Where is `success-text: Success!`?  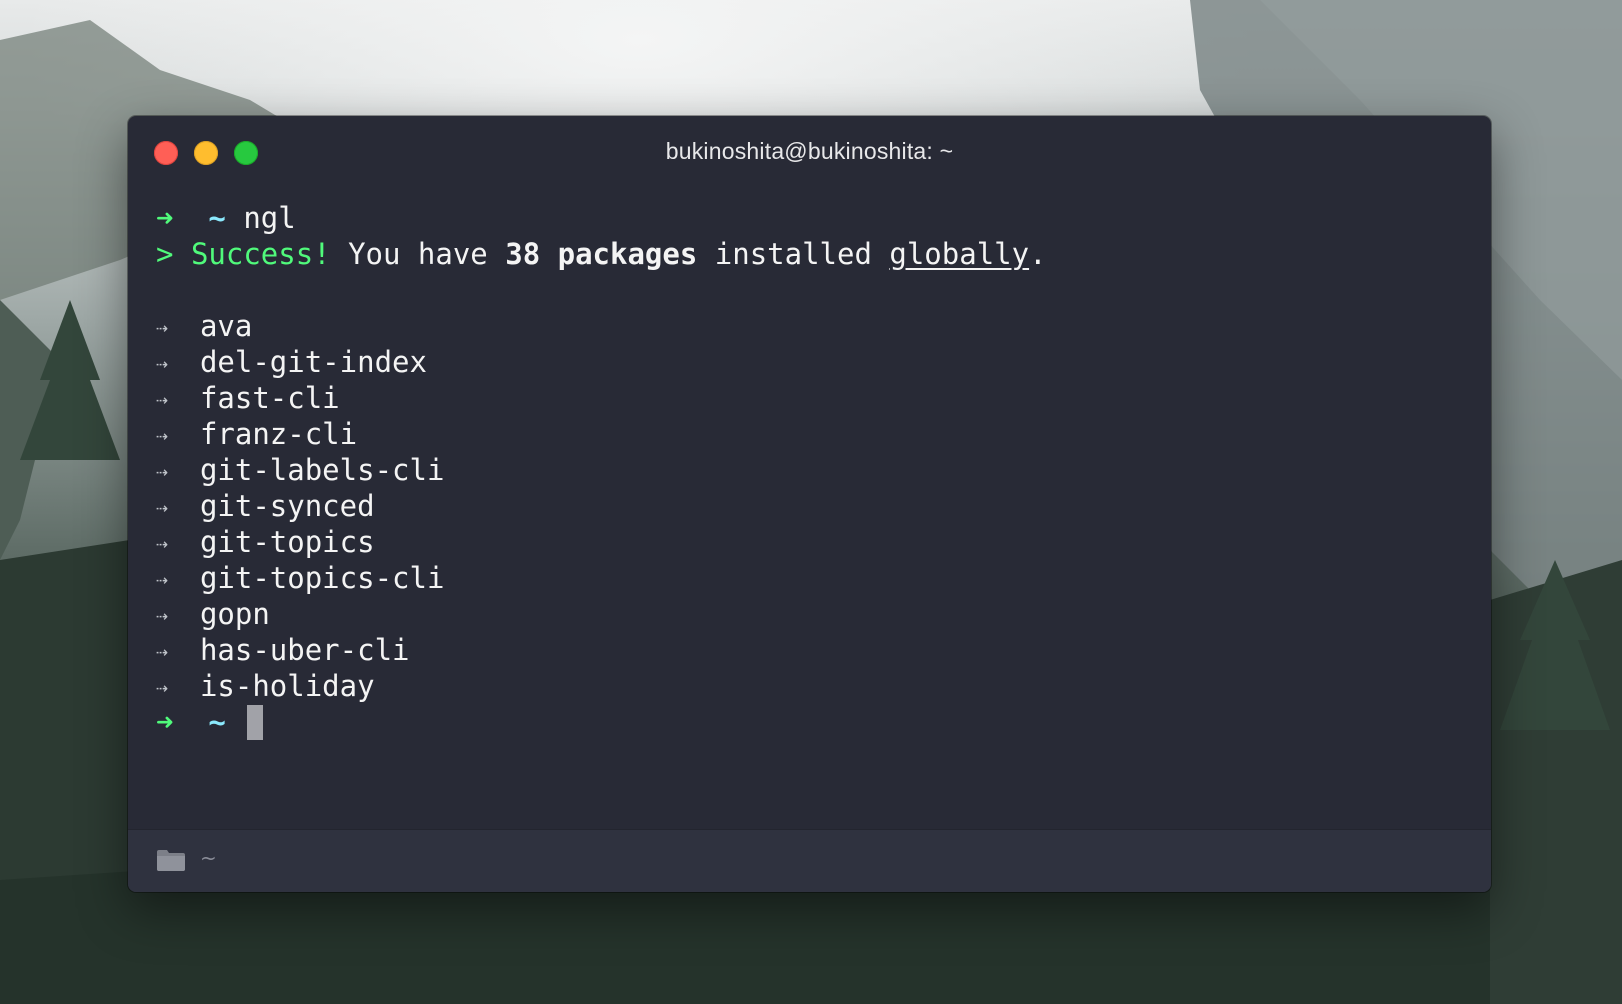
success-text: Success! is located at coordinates (260, 254).